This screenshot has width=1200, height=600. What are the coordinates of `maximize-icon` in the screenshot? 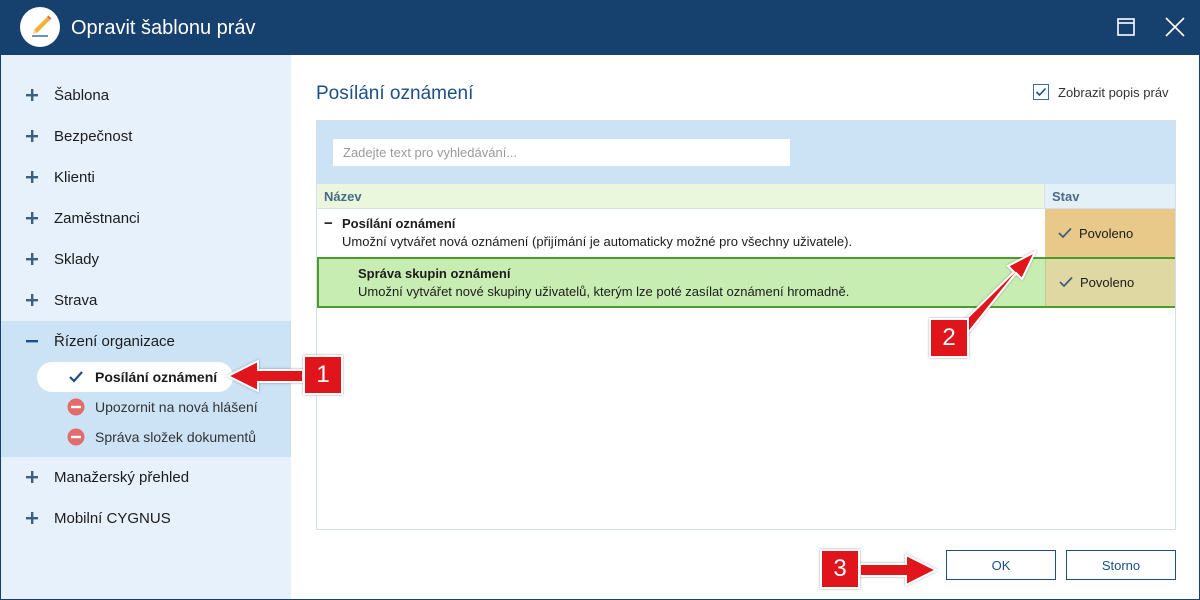 It's located at (1126, 27).